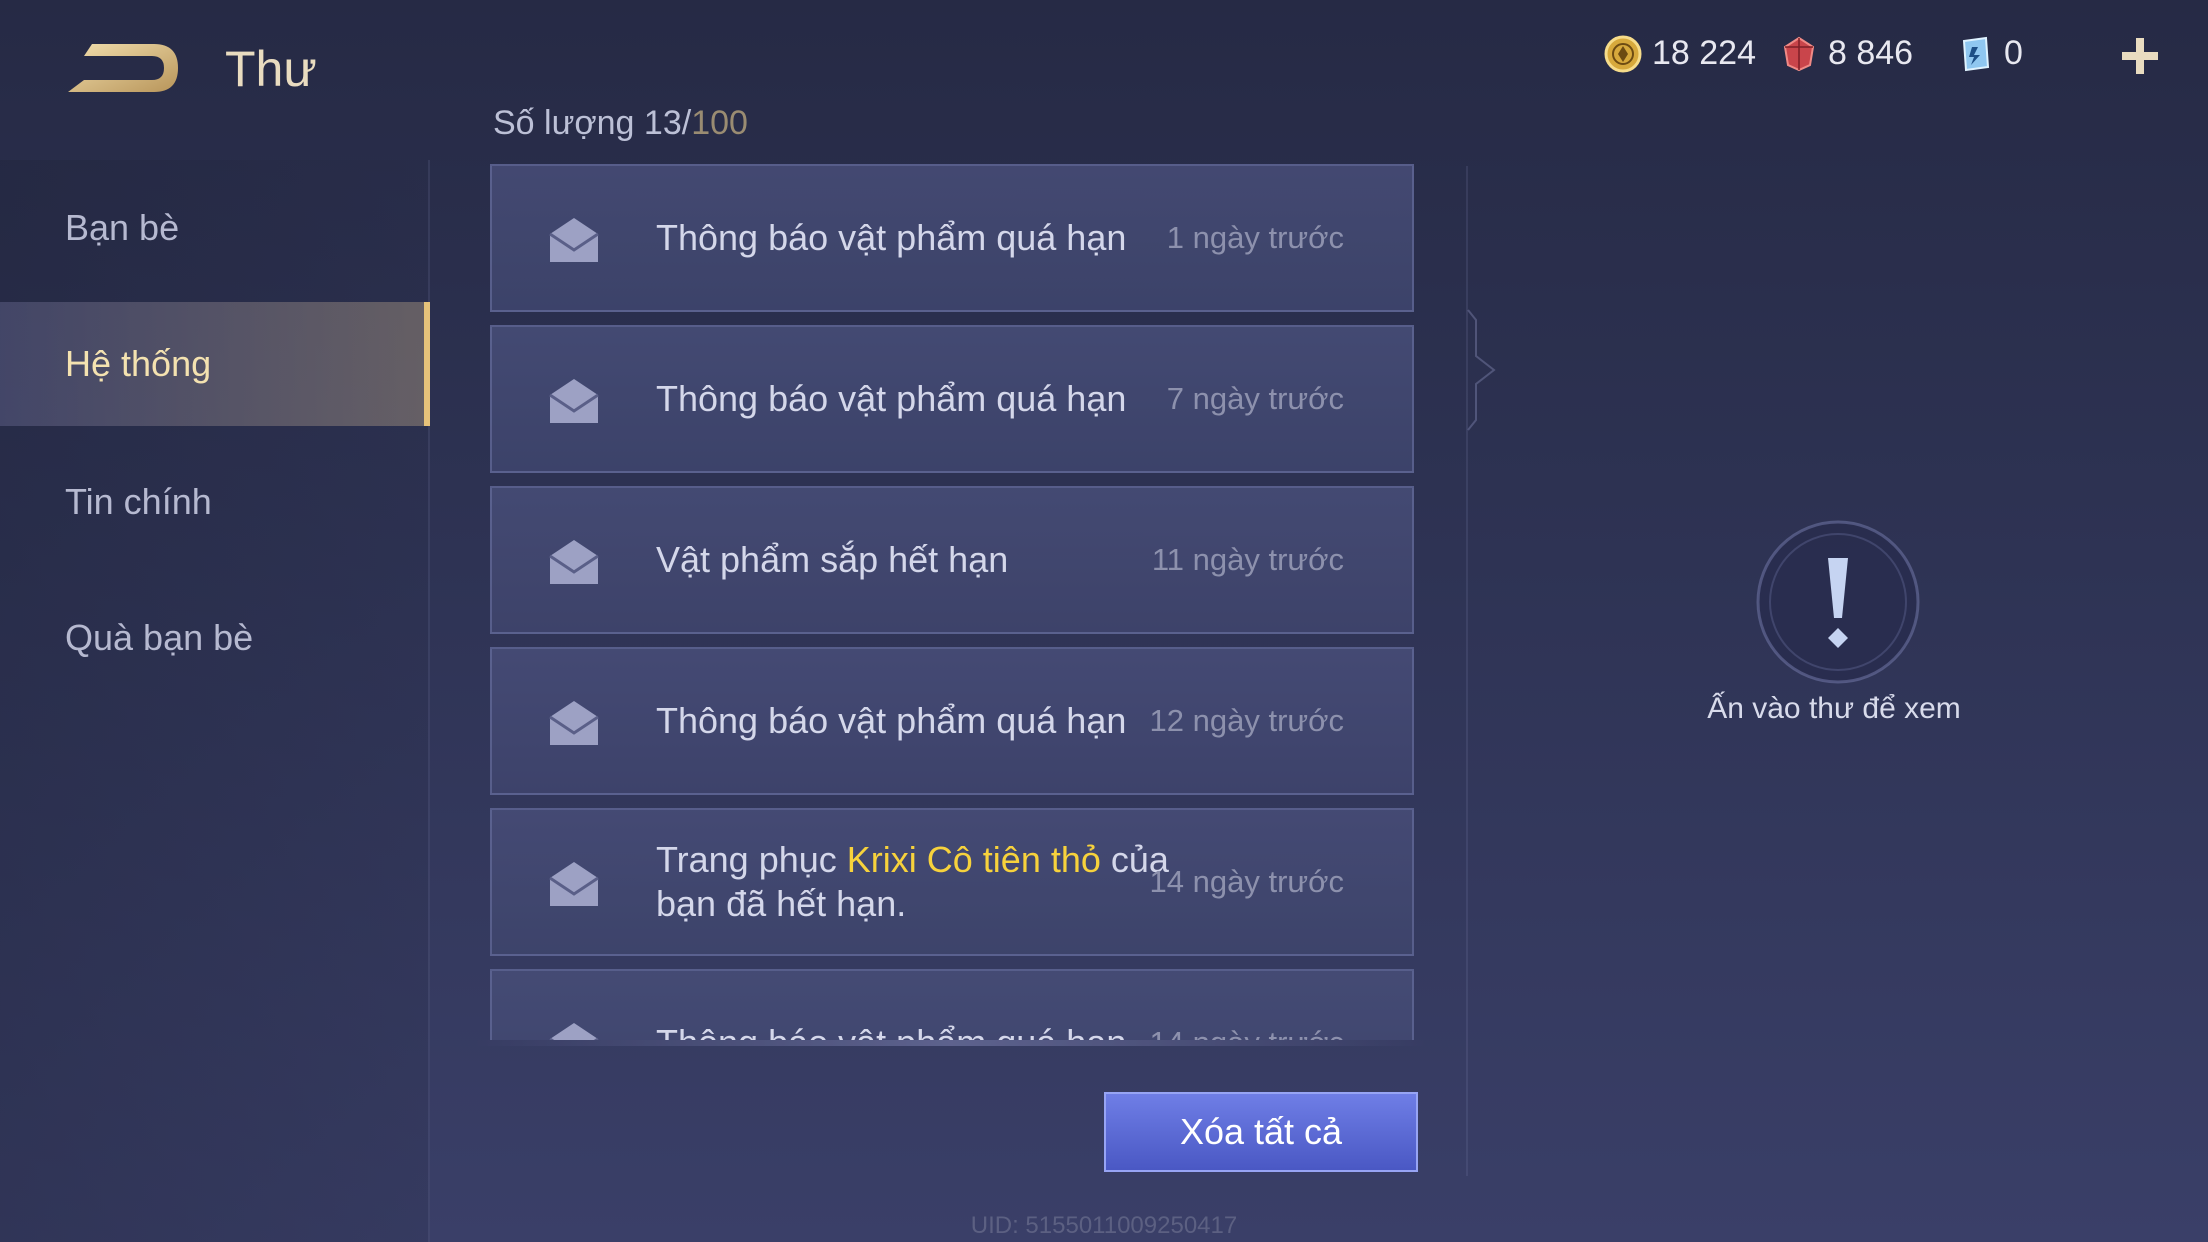 This screenshot has width=2208, height=1242. What do you see at coordinates (1104, 1225) in the screenshot?
I see `user-uid: UID: 5155011009250417` at bounding box center [1104, 1225].